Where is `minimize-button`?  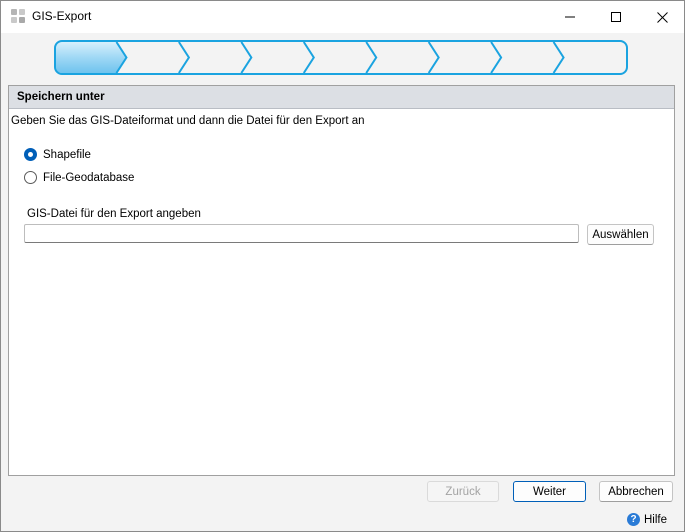 minimize-button is located at coordinates (570, 17).